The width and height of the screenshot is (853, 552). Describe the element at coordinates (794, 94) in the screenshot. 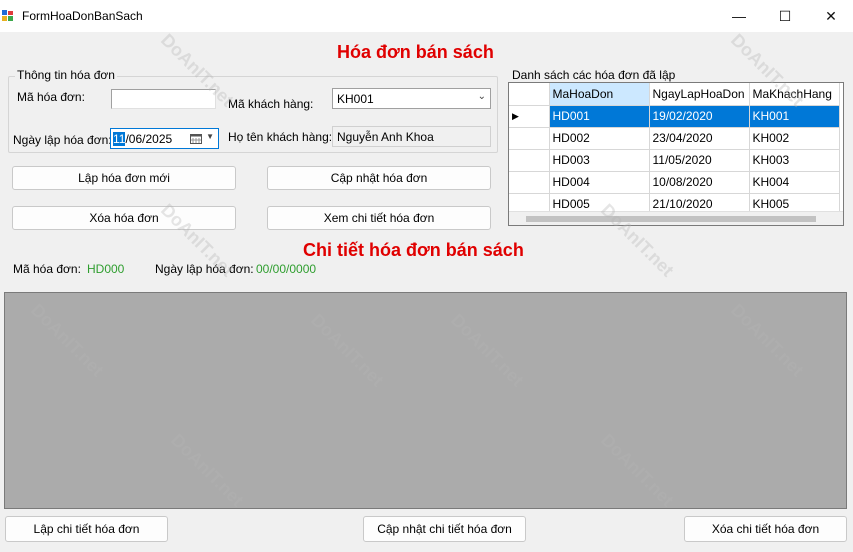

I see `column-header: MaKhachHang` at that location.